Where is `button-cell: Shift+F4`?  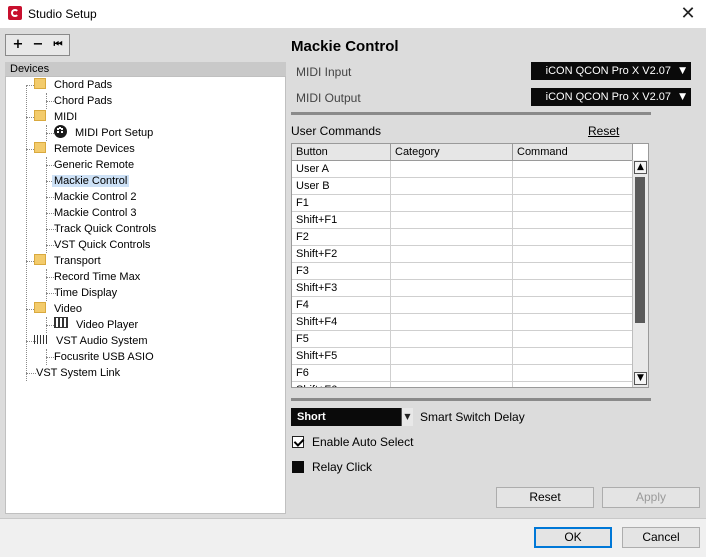 button-cell: Shift+F4 is located at coordinates (341, 322).